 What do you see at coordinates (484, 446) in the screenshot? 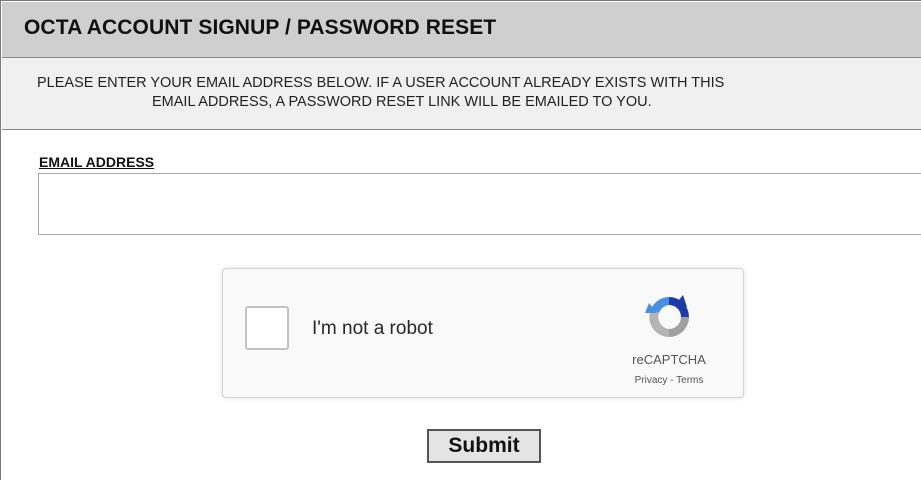
I see `submit-button: Submit` at bounding box center [484, 446].